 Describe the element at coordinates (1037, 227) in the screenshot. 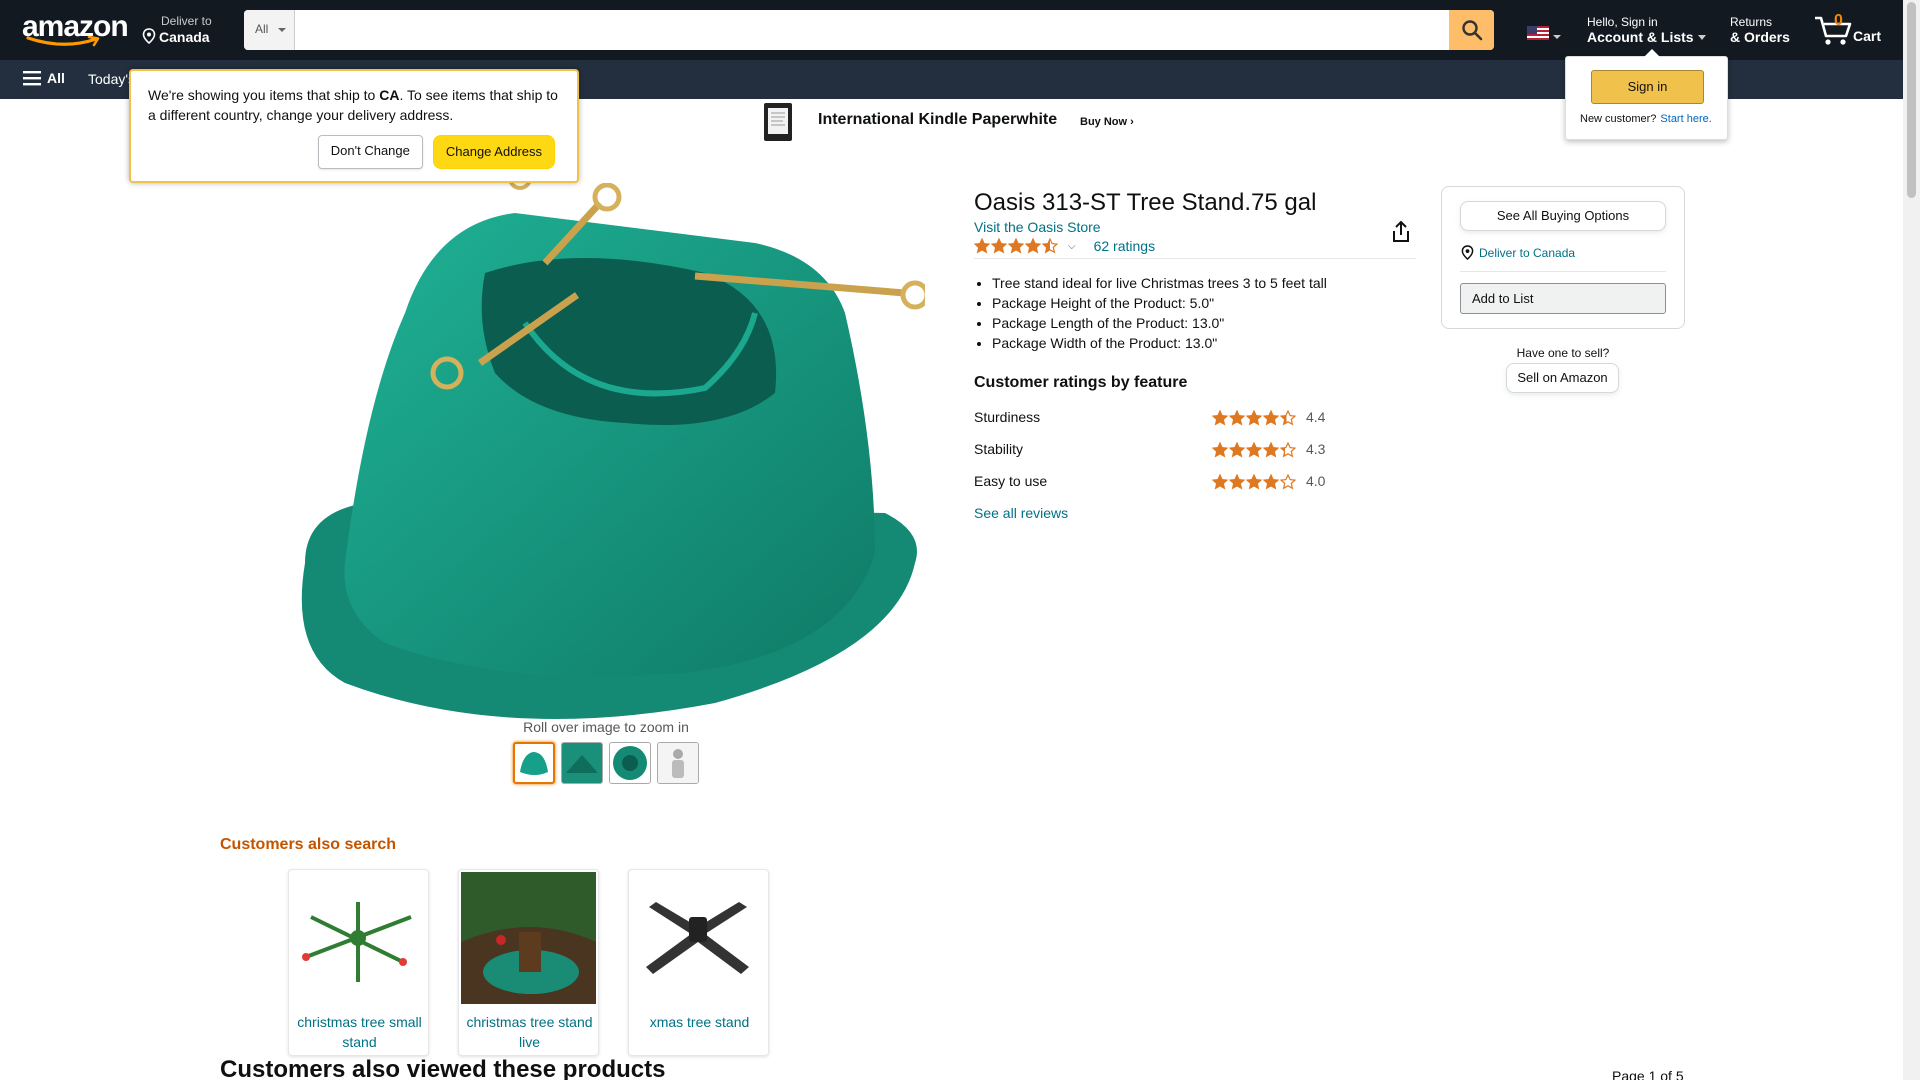

I see `store-link: Visit the Oasis Store` at that location.